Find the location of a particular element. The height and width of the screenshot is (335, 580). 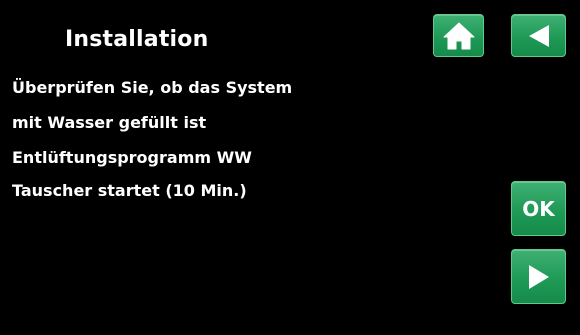

next-button is located at coordinates (538, 276).